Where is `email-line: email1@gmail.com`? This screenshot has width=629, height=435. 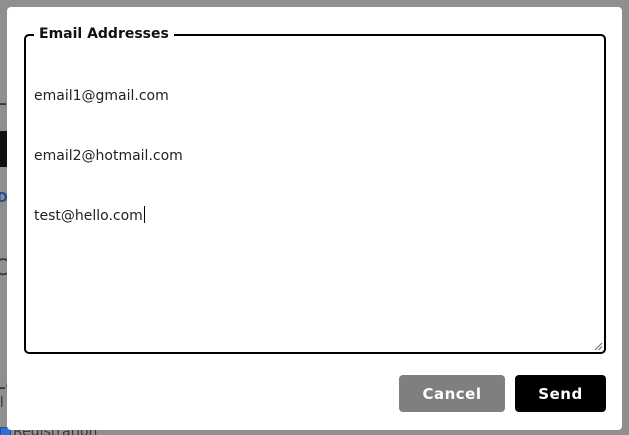
email-line: email1@gmail.com is located at coordinates (101, 96).